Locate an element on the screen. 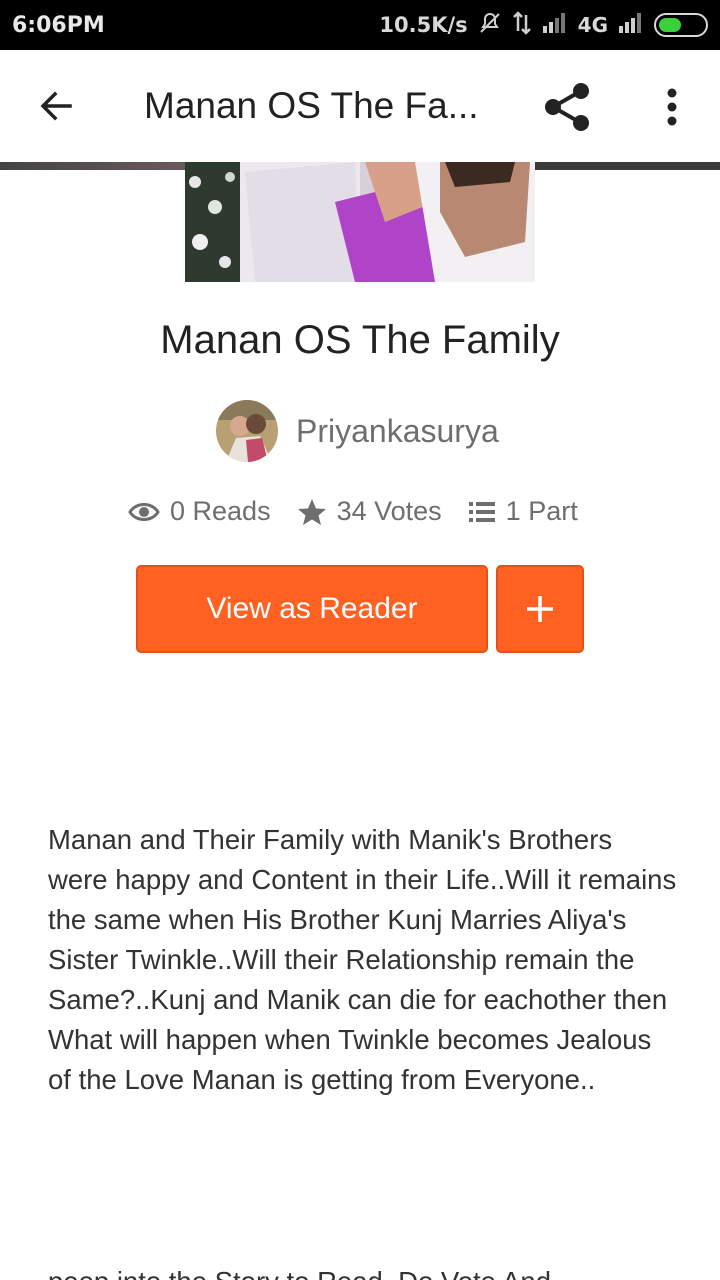 This screenshot has width=720, height=1280. author-row: Priyankasurya is located at coordinates (357, 431).